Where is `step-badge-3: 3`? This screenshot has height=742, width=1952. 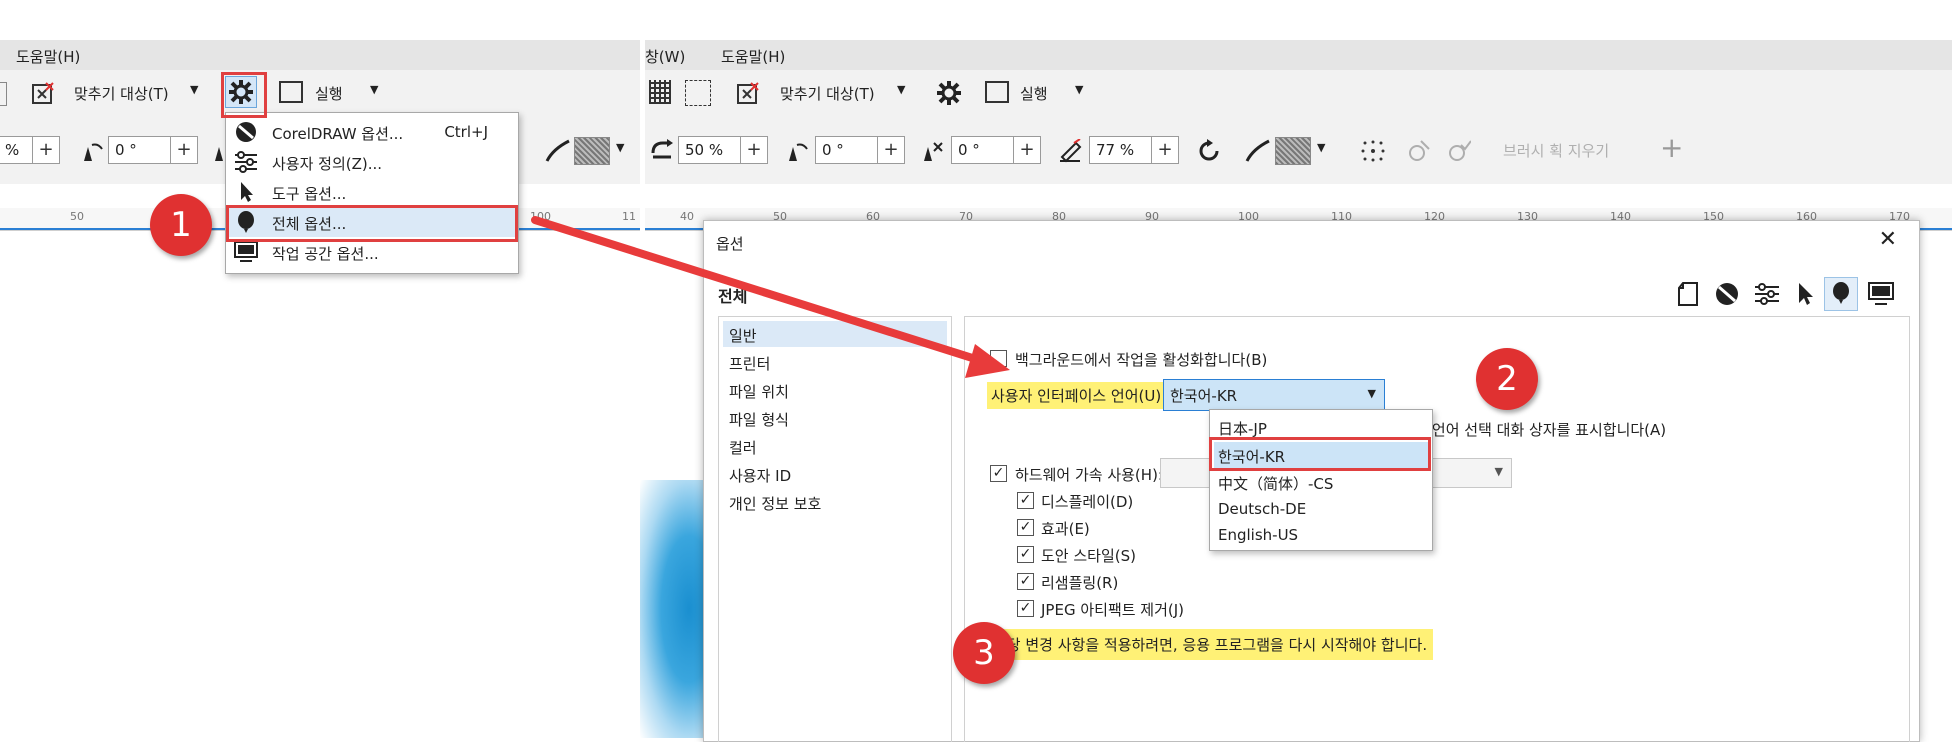
step-badge-3: 3 is located at coordinates (984, 653).